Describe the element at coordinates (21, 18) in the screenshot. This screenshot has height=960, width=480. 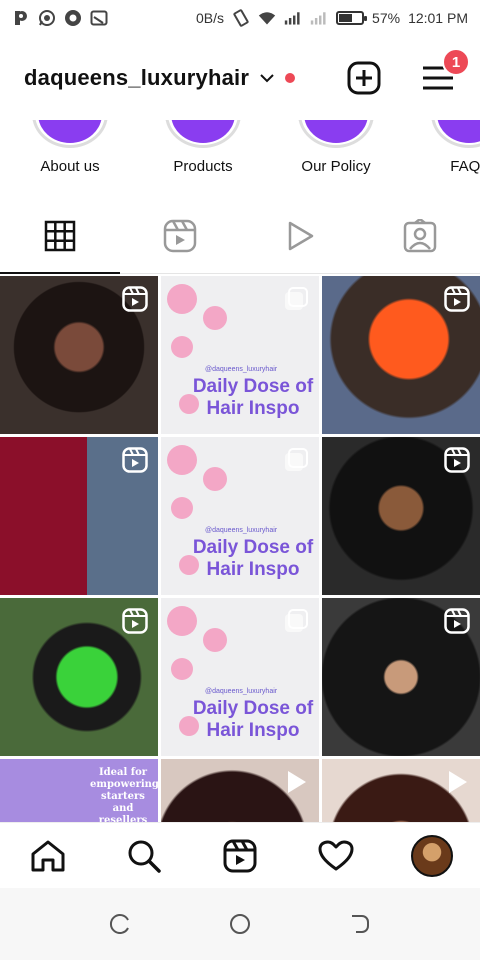
I see `p-icon` at that location.